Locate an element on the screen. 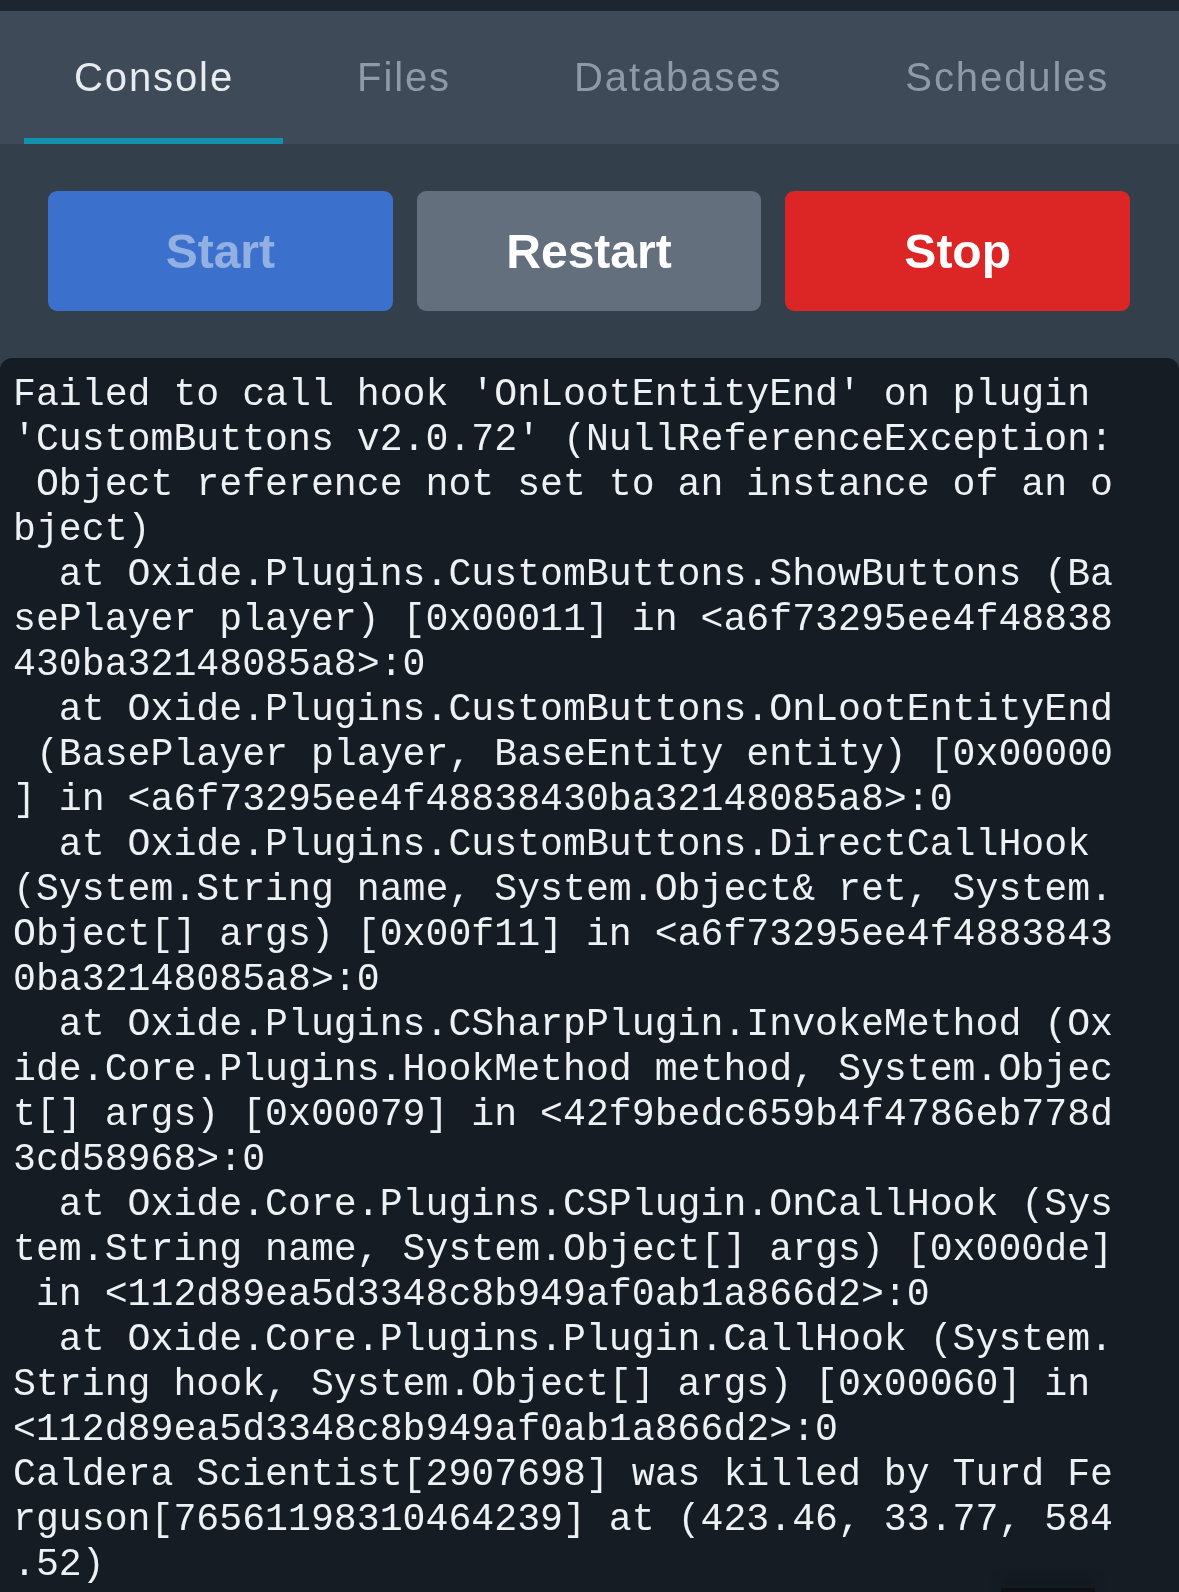 The image size is (1179, 1592). tab: Schedules is located at coordinates (1007, 77).